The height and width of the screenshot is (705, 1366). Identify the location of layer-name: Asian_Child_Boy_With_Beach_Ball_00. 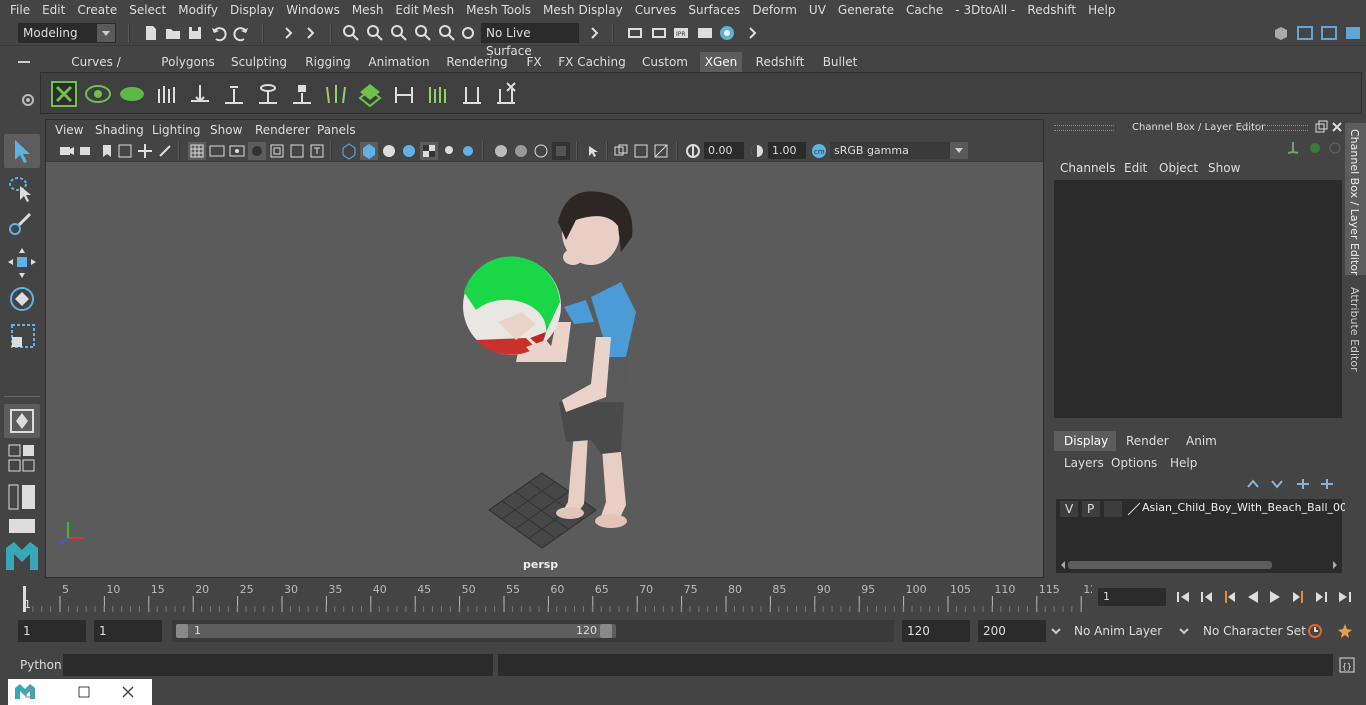
(1244, 507).